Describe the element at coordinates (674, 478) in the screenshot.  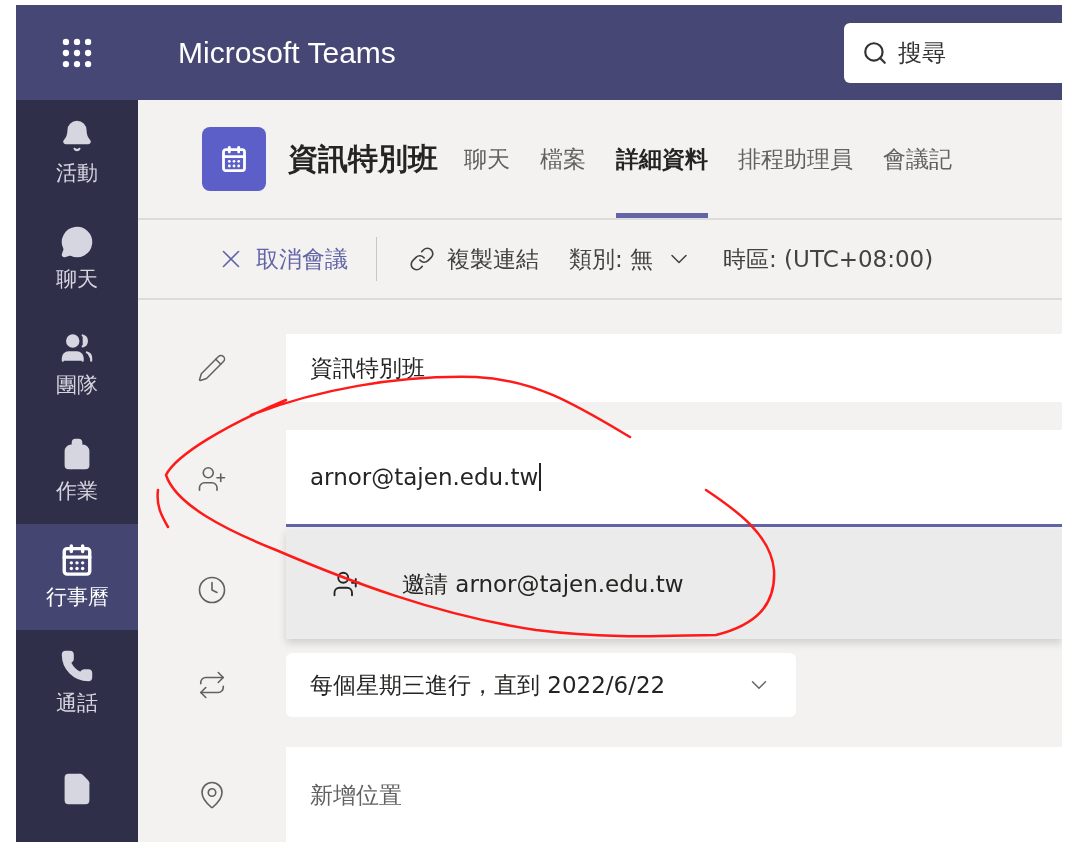
I see `attendees-field: arnor@tajen.edu.tw` at that location.